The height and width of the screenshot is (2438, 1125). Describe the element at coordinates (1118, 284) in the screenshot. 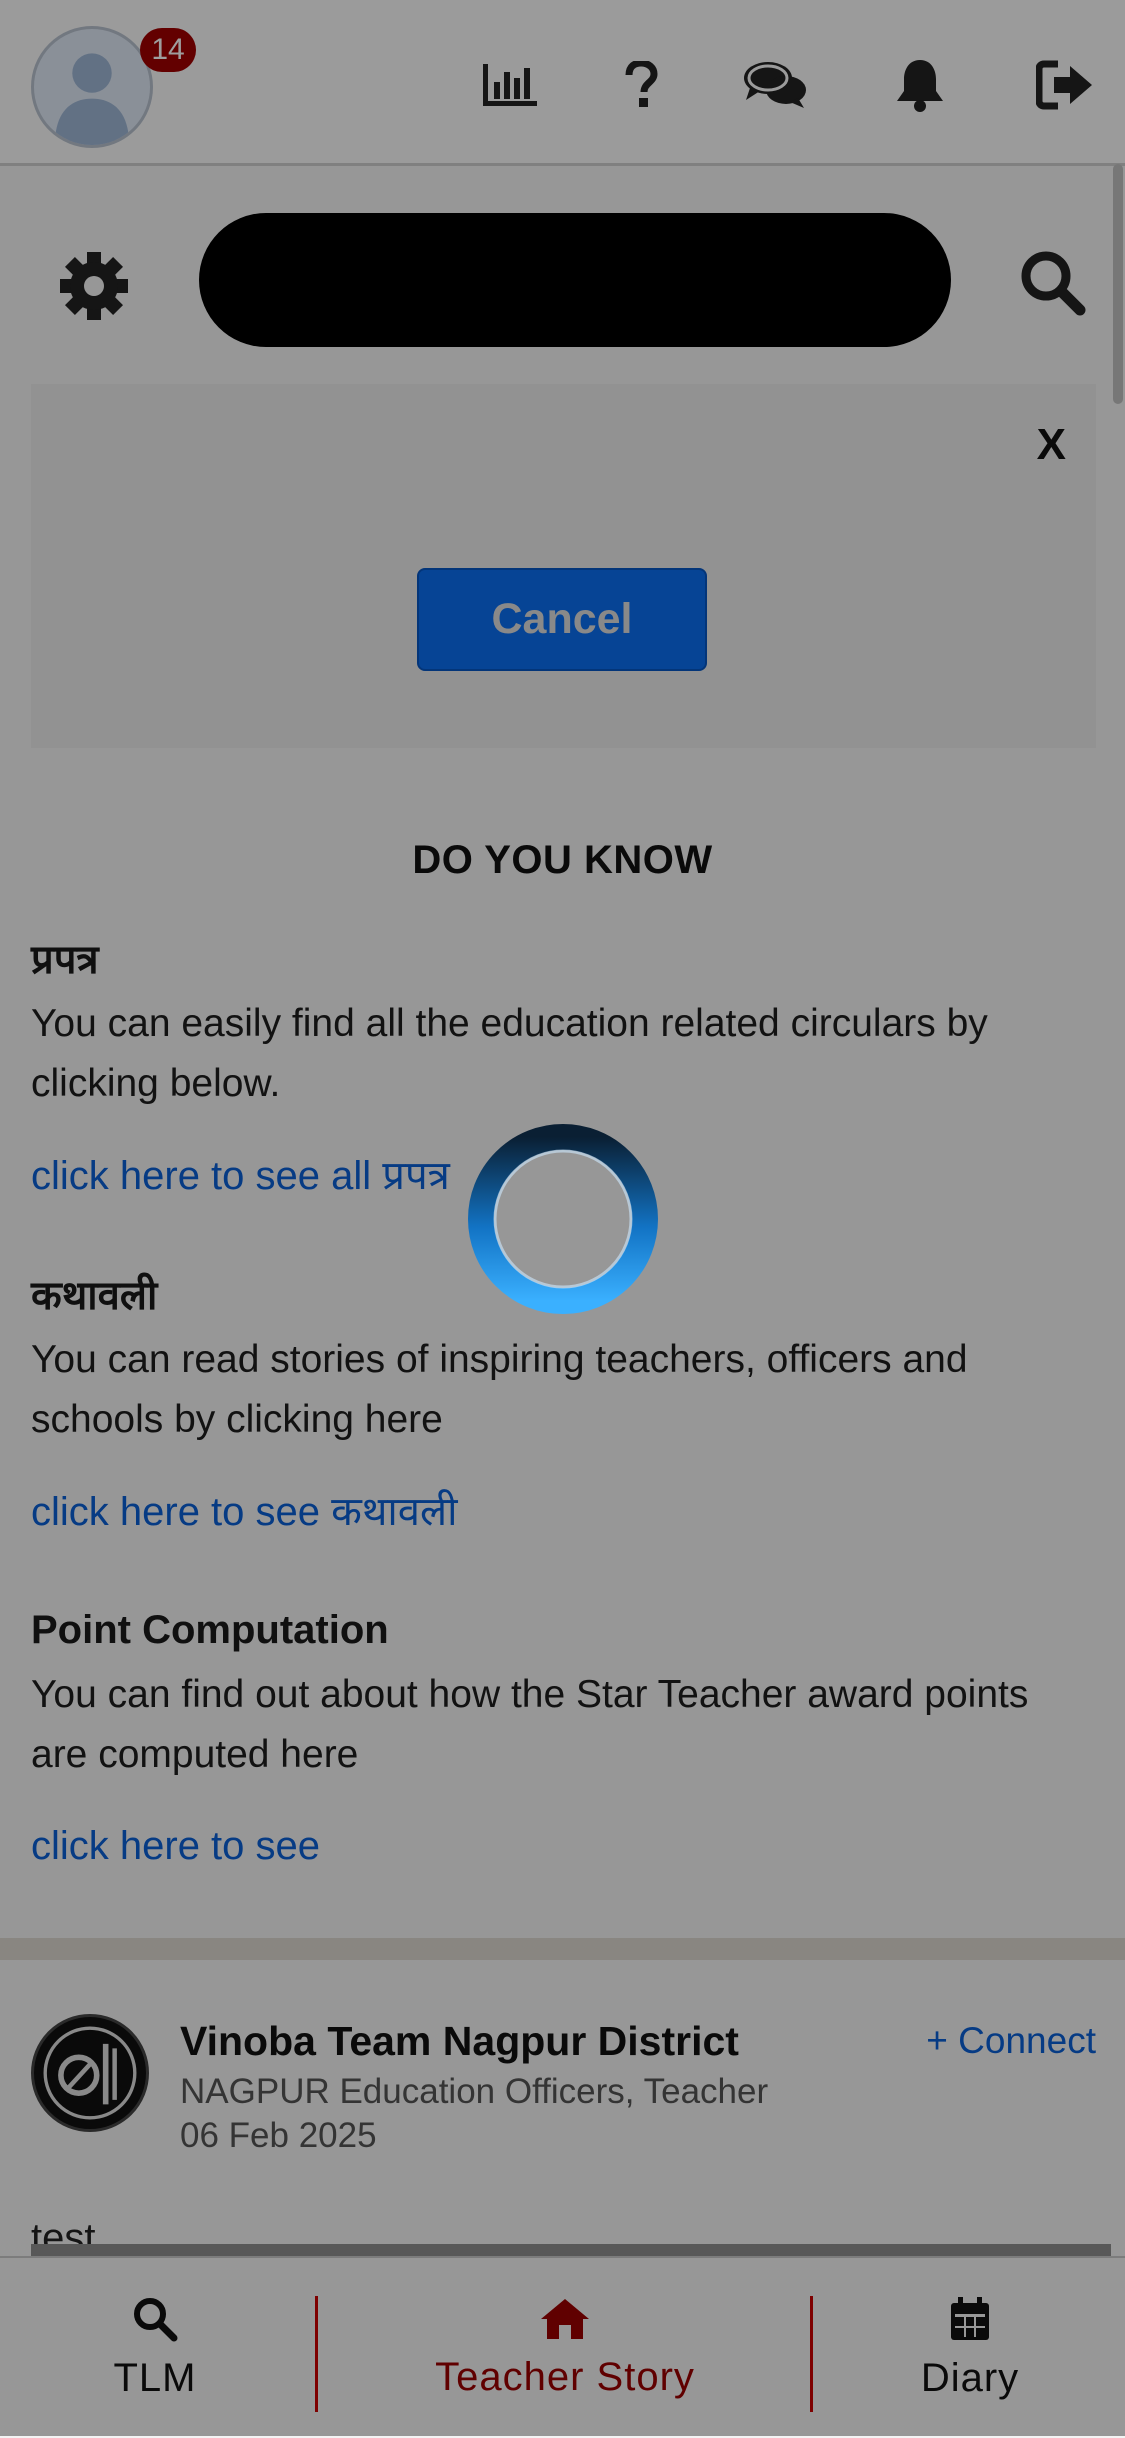

I see `scrollbar-thumb` at that location.